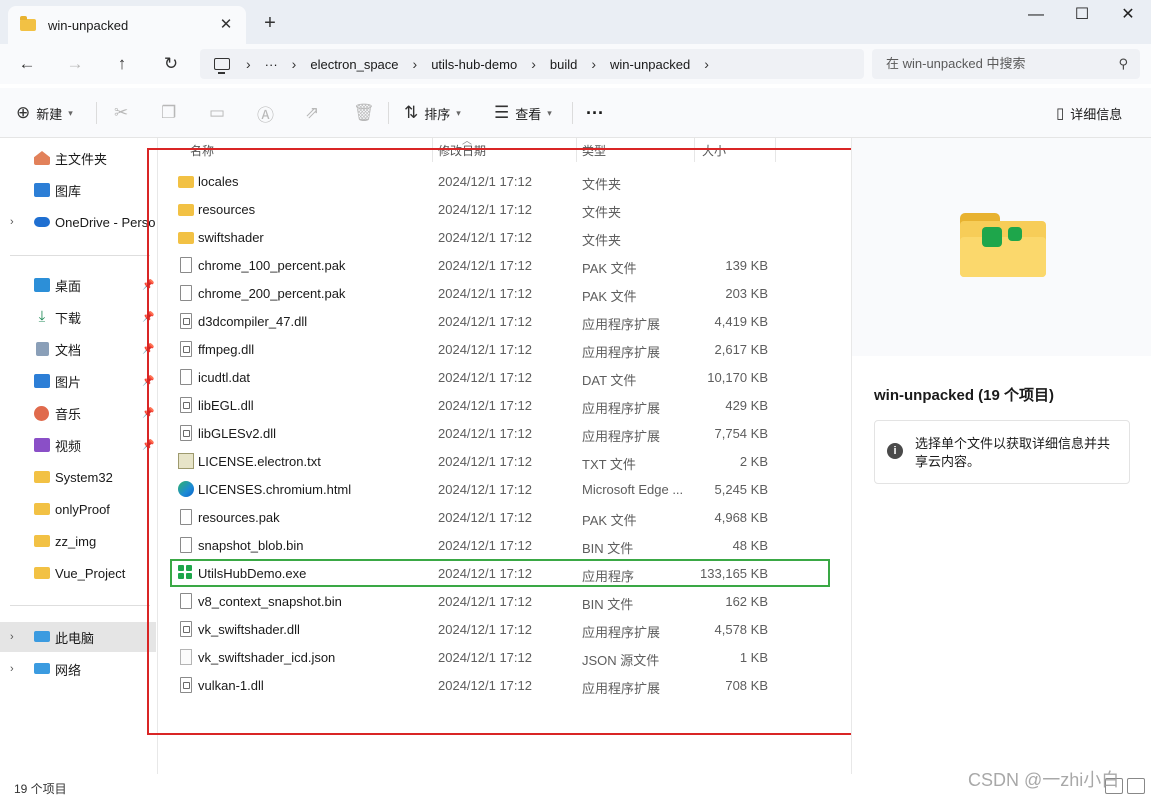 This screenshot has height=799, width=1151. I want to click on new-tab-button: +, so click(270, 24).